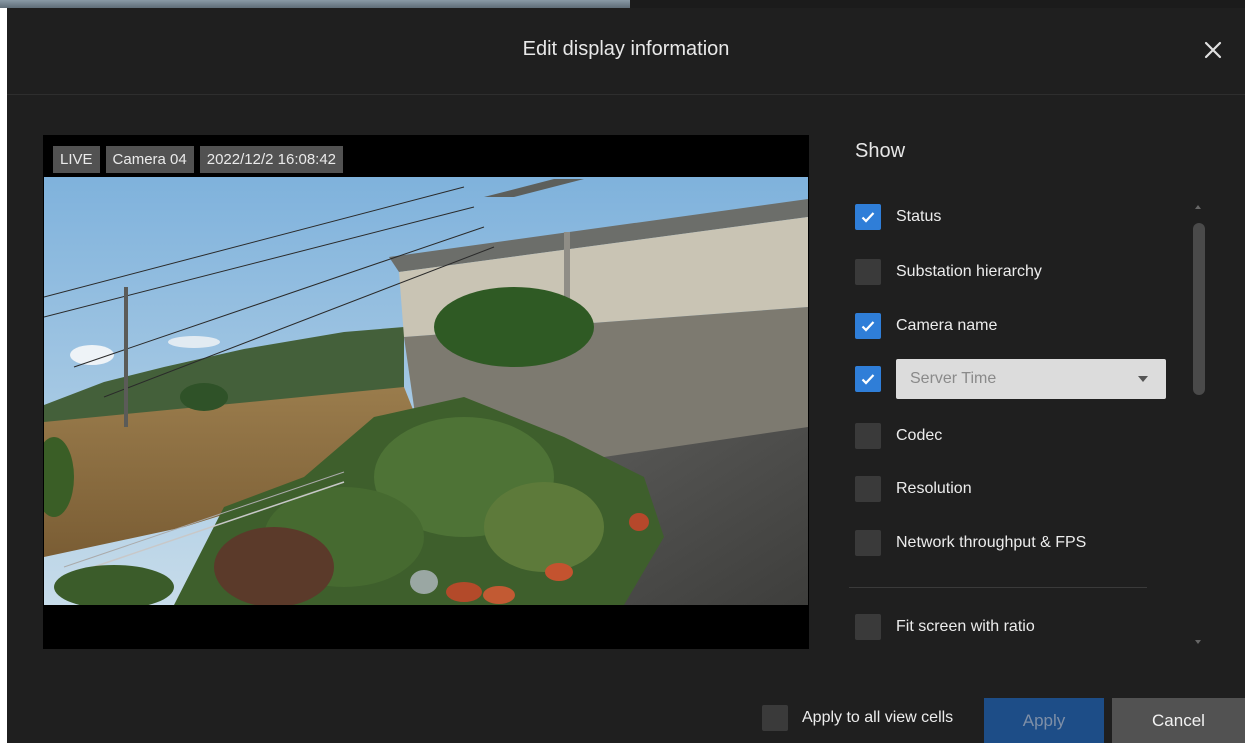 The width and height of the screenshot is (1245, 743). I want to click on timestamp-tag: 2022/12/2 16:08:42, so click(271, 159).